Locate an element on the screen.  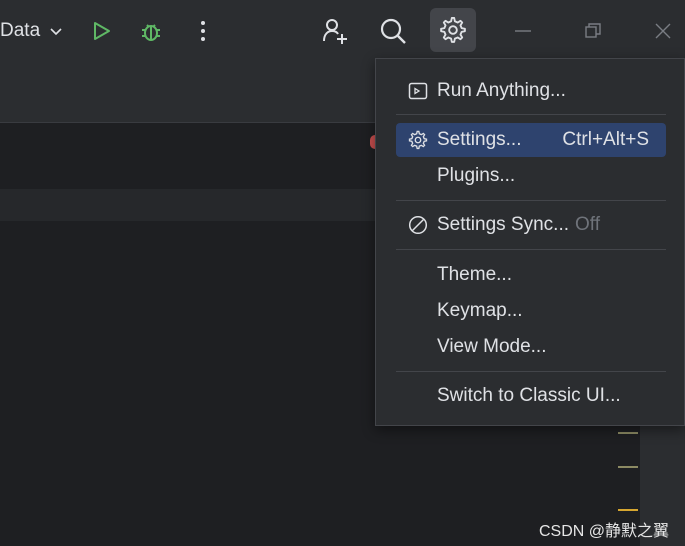
run-icon is located at coordinates (102, 31).